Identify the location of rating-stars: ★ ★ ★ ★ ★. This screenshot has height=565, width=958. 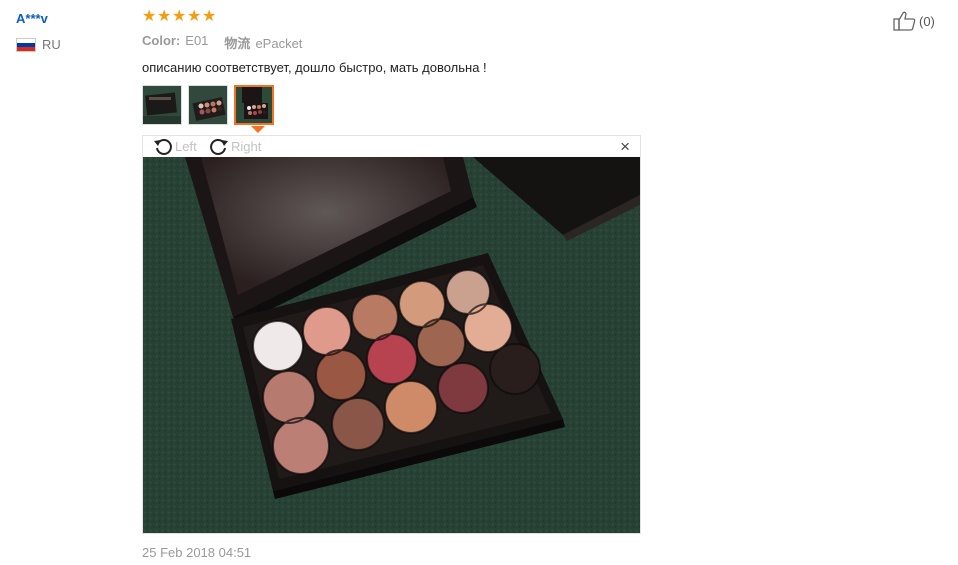
(179, 17).